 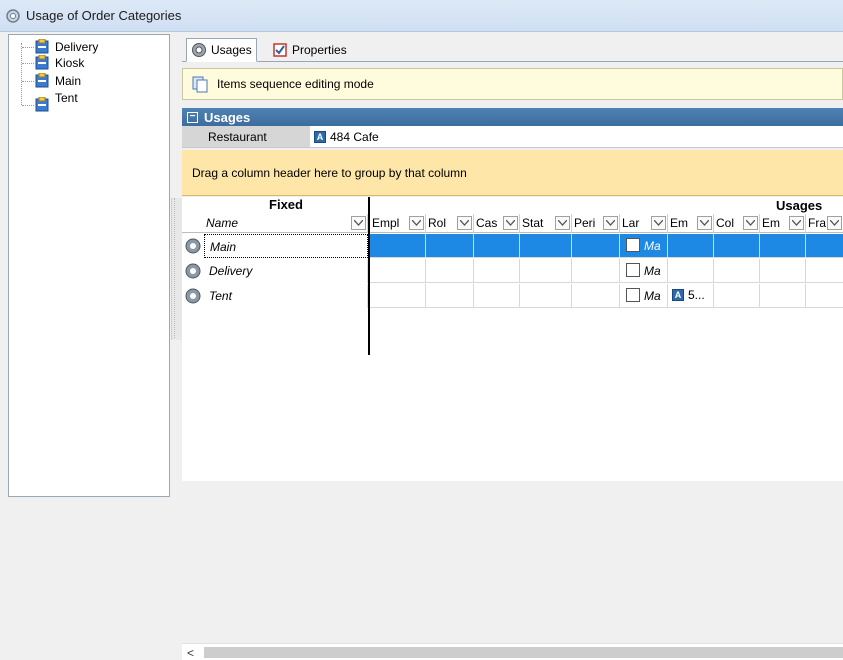 I want to click on restaurant-label: Restaurant, so click(x=246, y=136).